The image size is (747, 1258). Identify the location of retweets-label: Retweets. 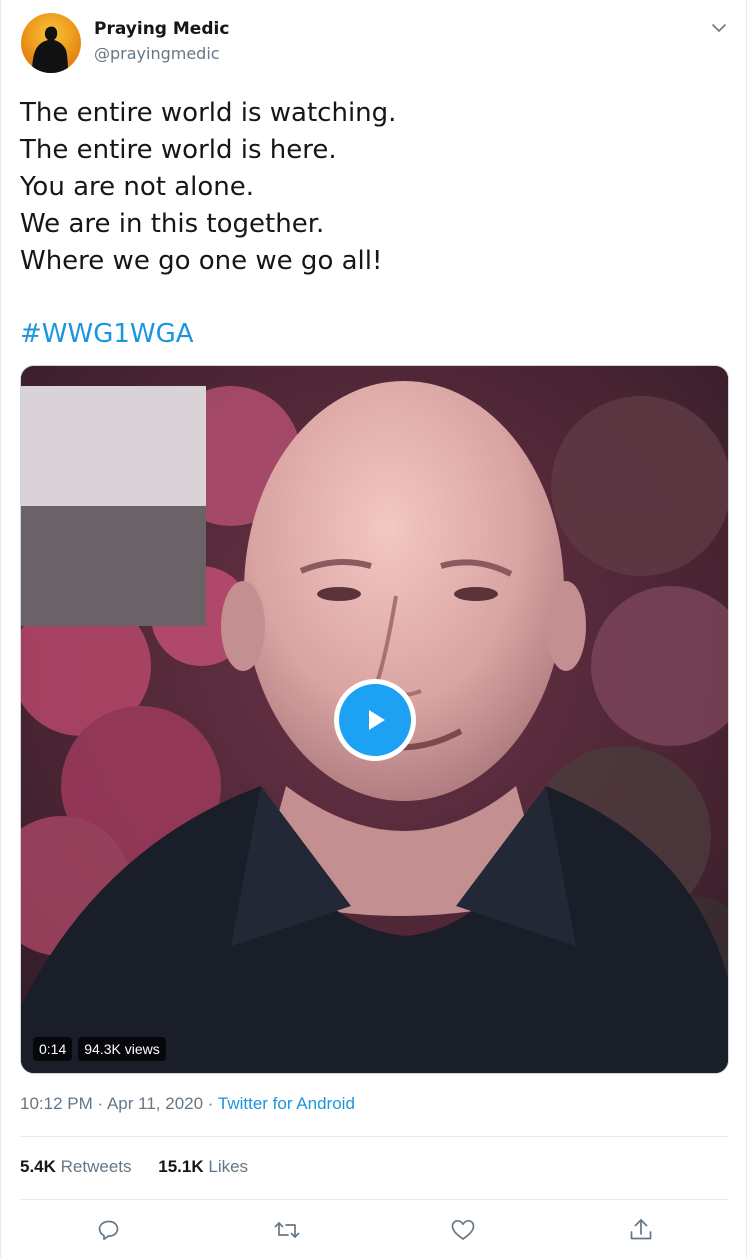
(96, 1166).